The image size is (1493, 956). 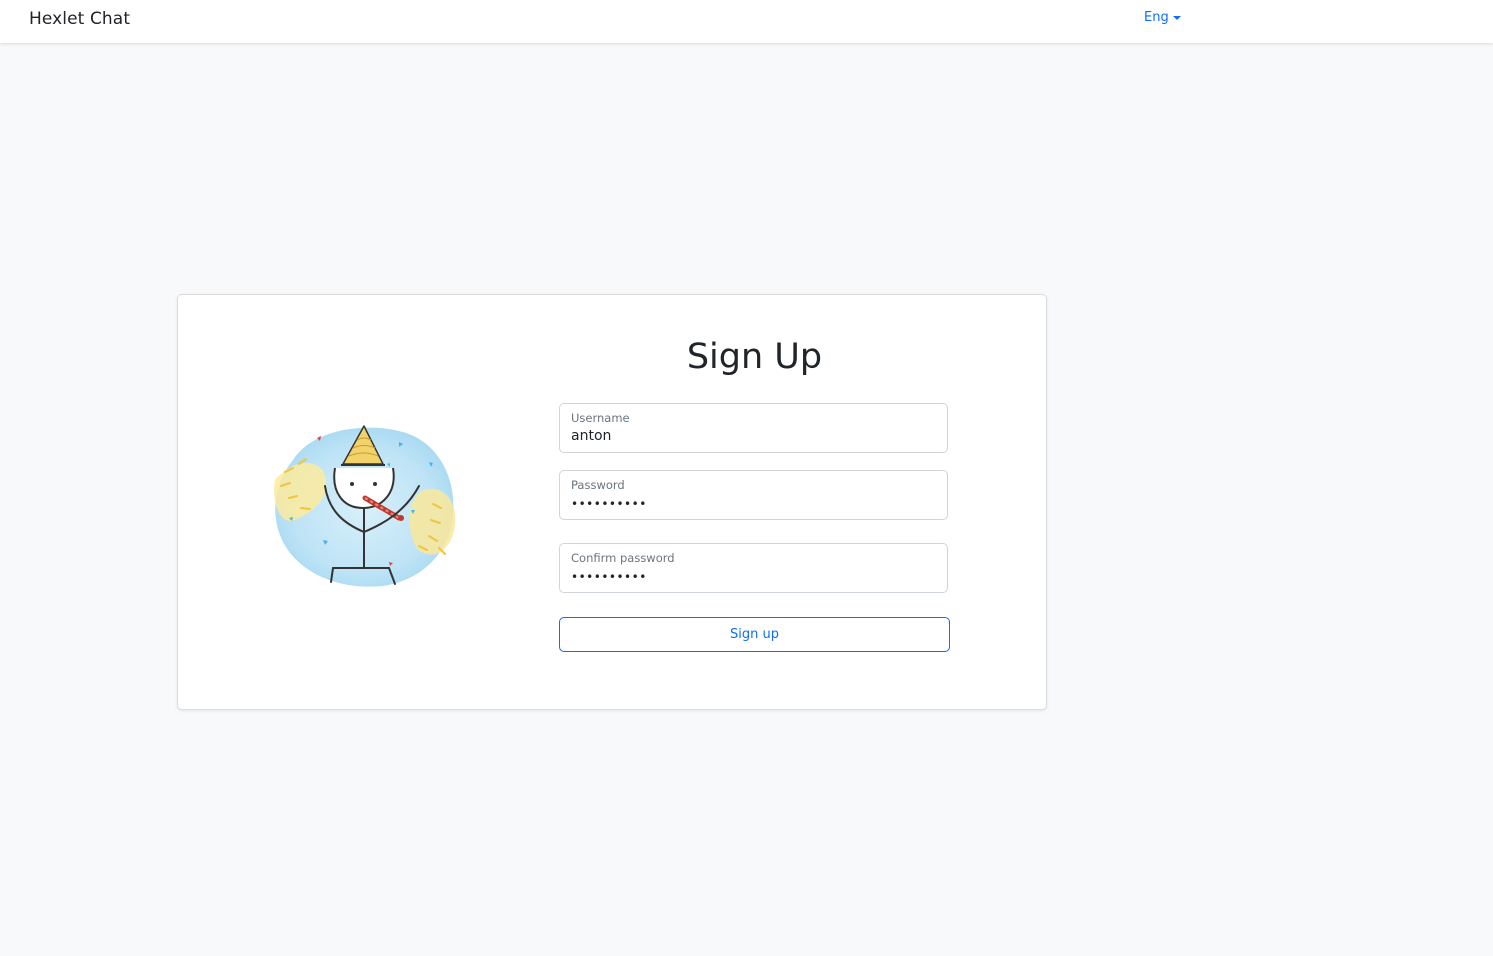 I want to click on username-input, so click(x=751, y=436).